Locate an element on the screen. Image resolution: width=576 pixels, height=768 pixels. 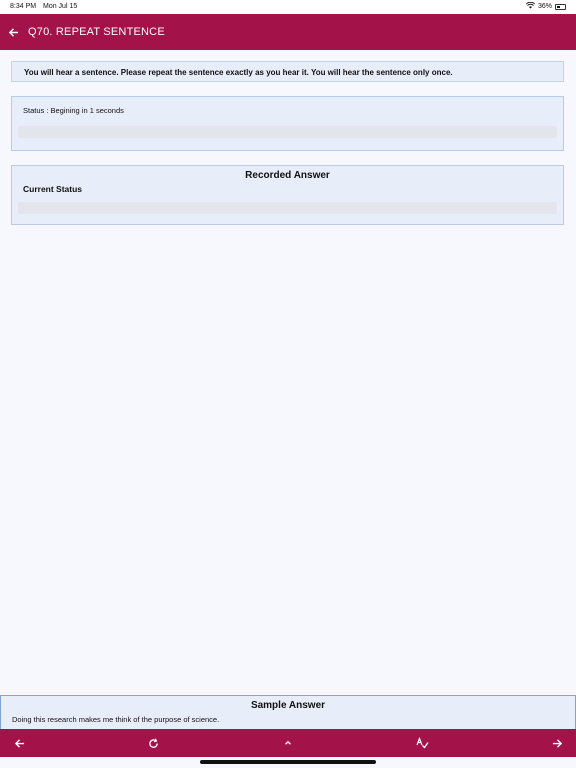
battery-percent: 36% is located at coordinates (544, 6).